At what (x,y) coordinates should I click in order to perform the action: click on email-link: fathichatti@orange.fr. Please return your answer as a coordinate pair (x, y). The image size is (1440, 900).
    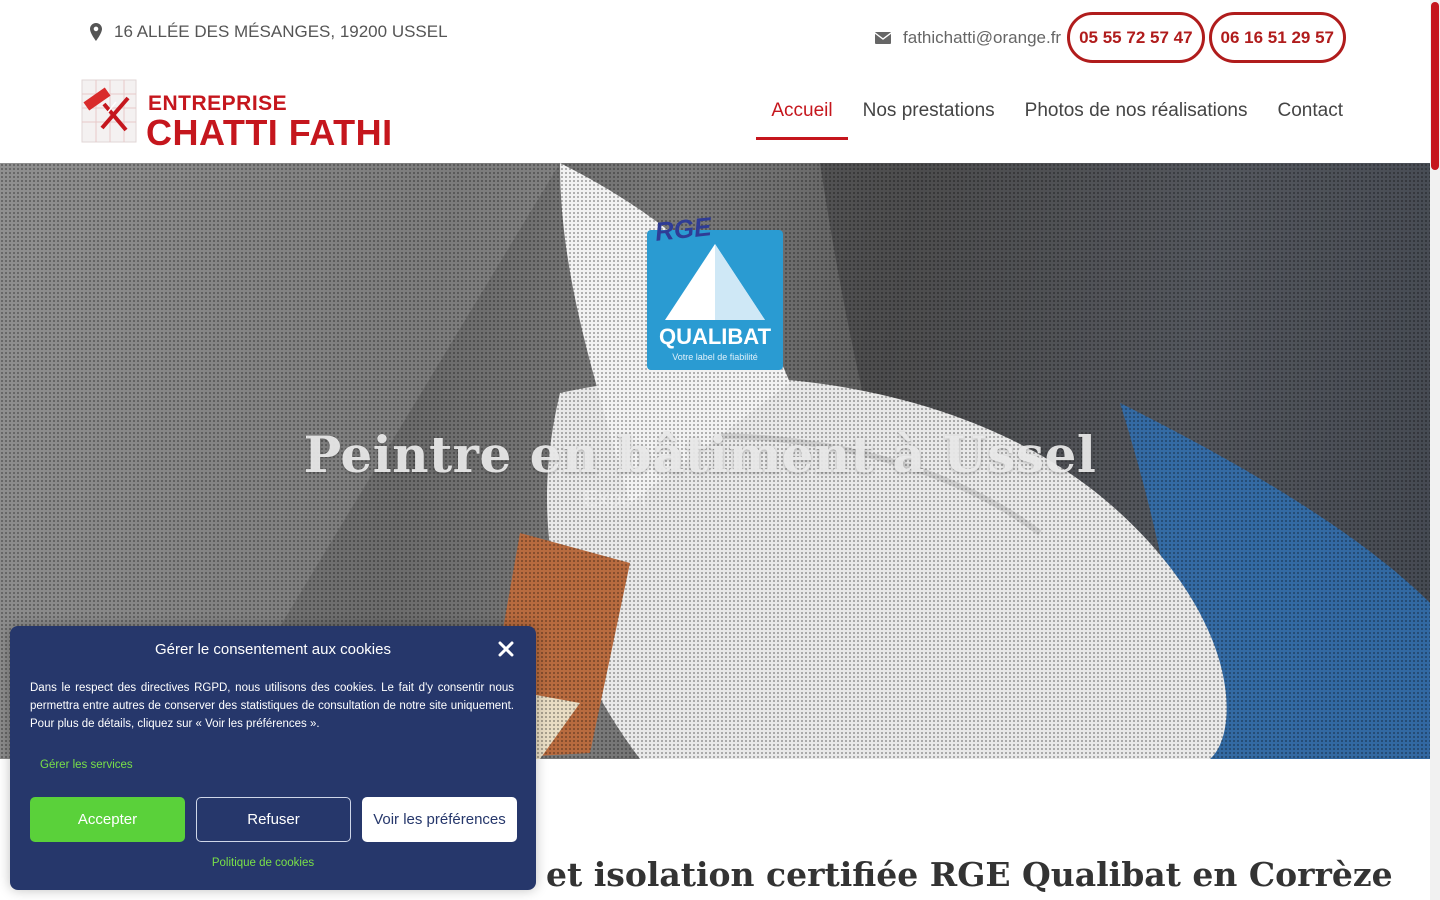
    Looking at the image, I should click on (968, 38).